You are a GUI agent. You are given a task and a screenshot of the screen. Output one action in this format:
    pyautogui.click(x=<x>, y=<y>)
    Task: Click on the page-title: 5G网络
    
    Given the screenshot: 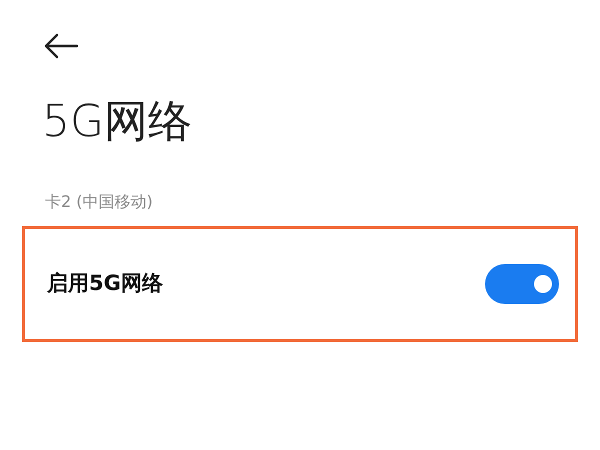 What is the action you would take?
    pyautogui.click(x=117, y=121)
    